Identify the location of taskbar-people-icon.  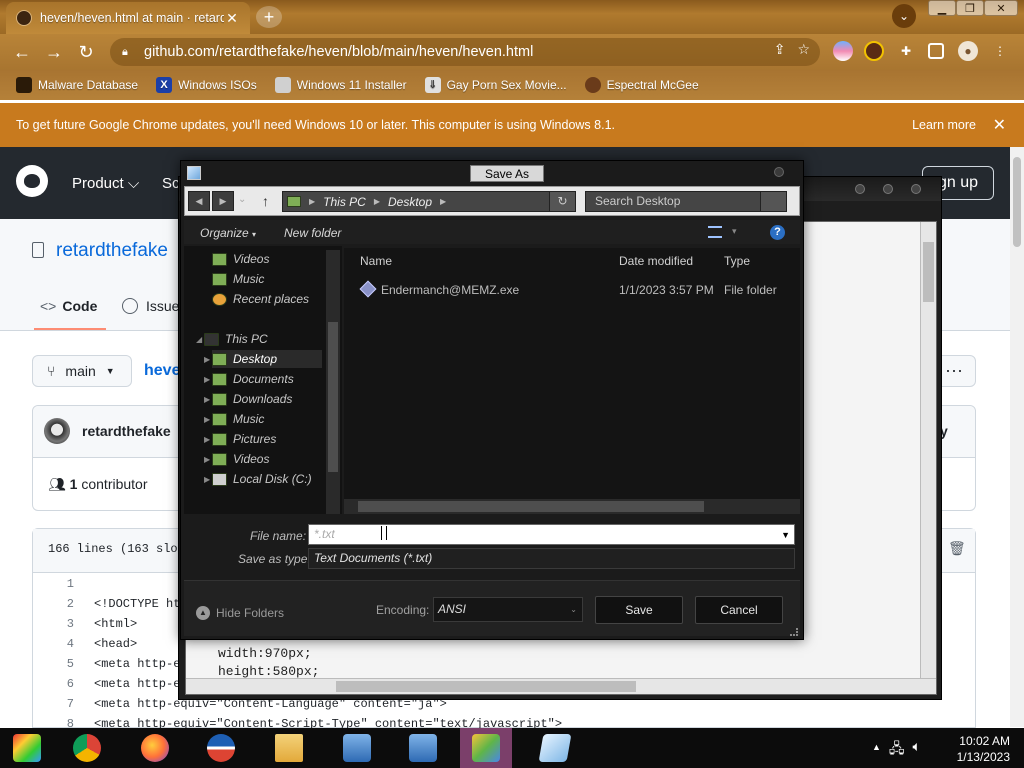
(486, 748).